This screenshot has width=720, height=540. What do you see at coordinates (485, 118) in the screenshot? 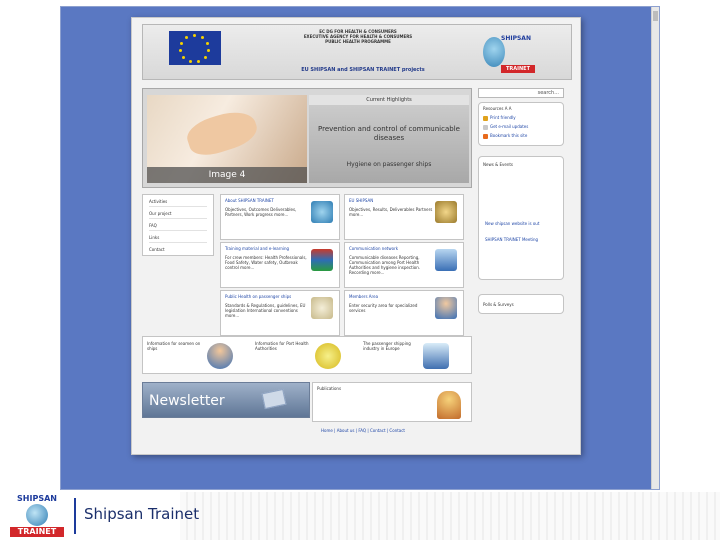
I see `print-icon` at bounding box center [485, 118].